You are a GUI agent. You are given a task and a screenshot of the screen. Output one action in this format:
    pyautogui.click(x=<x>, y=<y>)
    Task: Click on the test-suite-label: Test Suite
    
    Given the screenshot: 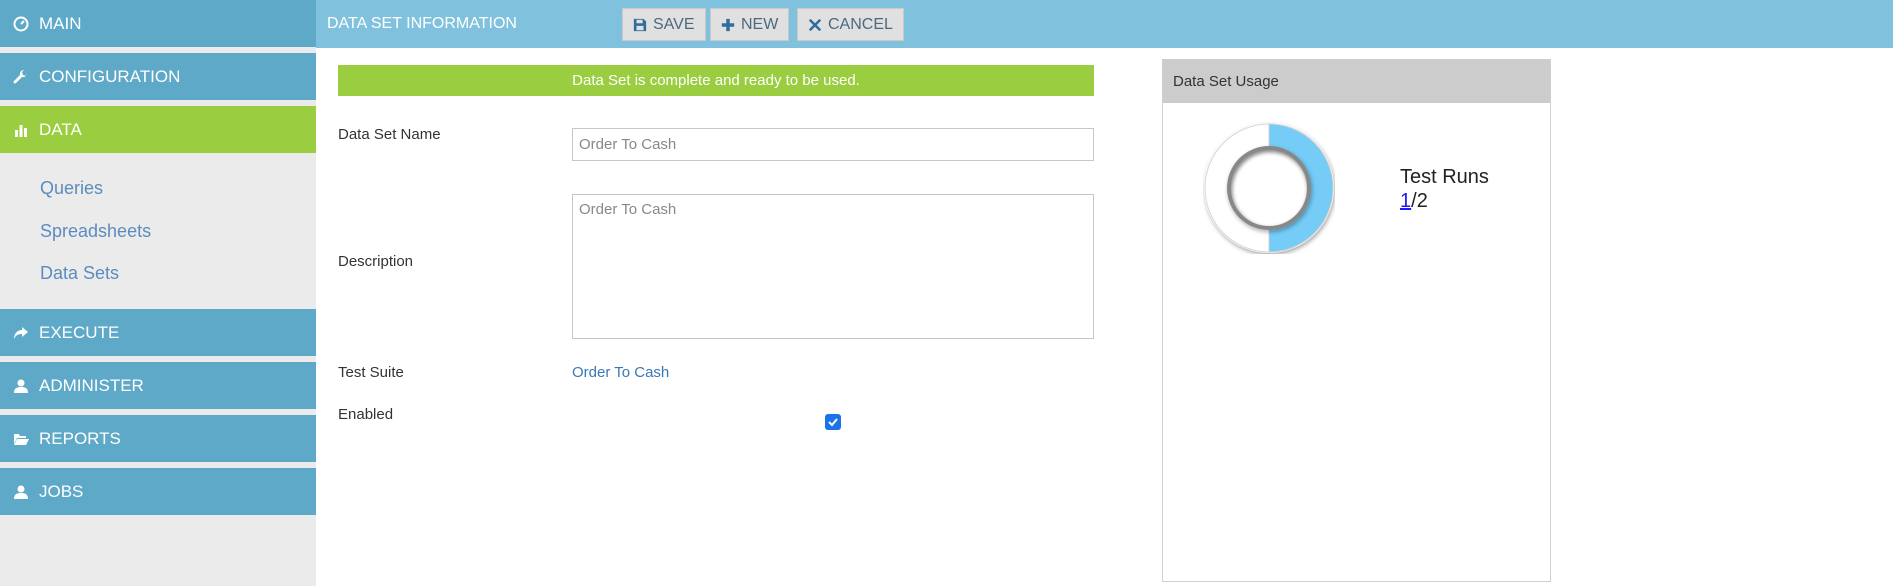 What is the action you would take?
    pyautogui.click(x=371, y=372)
    